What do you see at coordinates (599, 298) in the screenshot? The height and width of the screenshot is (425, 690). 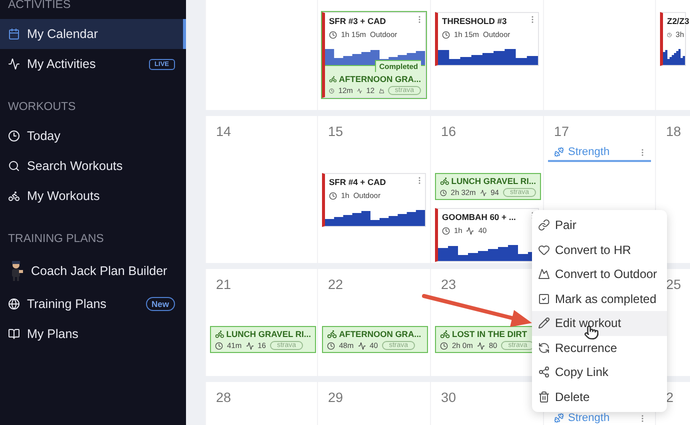 I see `menu-item: Mark as completed` at bounding box center [599, 298].